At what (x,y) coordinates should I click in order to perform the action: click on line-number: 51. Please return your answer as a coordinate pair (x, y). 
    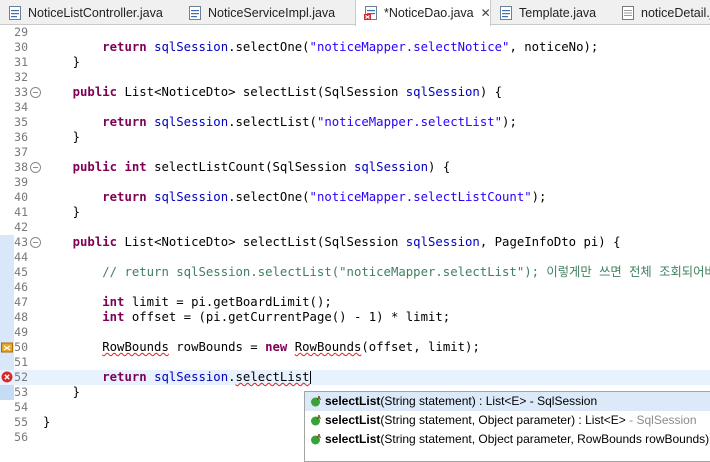
    Looking at the image, I should click on (21, 362).